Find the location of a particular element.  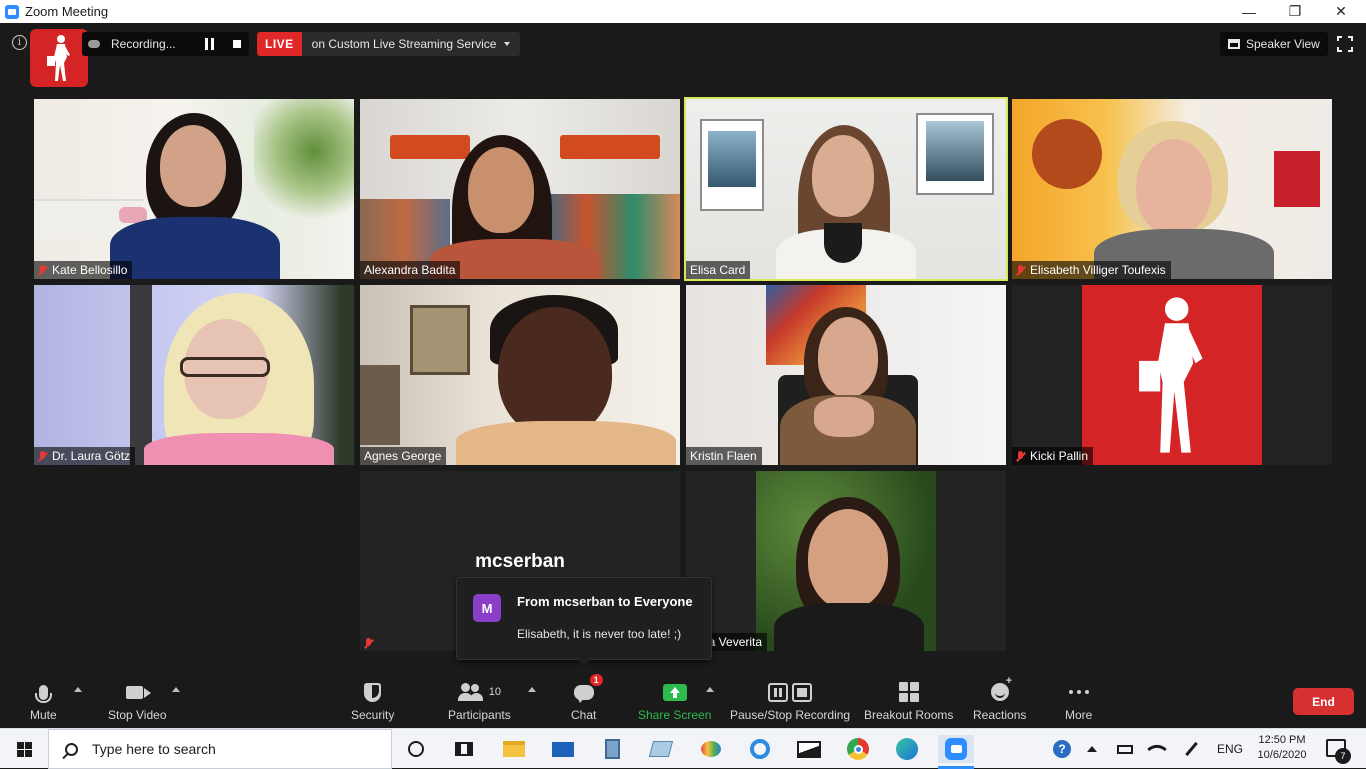

pause-recording-icon is located at coordinates (209, 44).